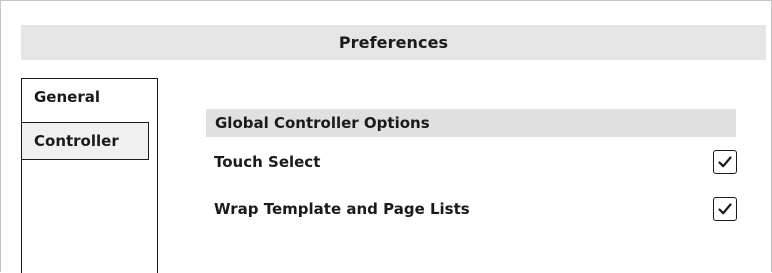  What do you see at coordinates (76, 141) in the screenshot?
I see `tab-controller-label: Controller` at bounding box center [76, 141].